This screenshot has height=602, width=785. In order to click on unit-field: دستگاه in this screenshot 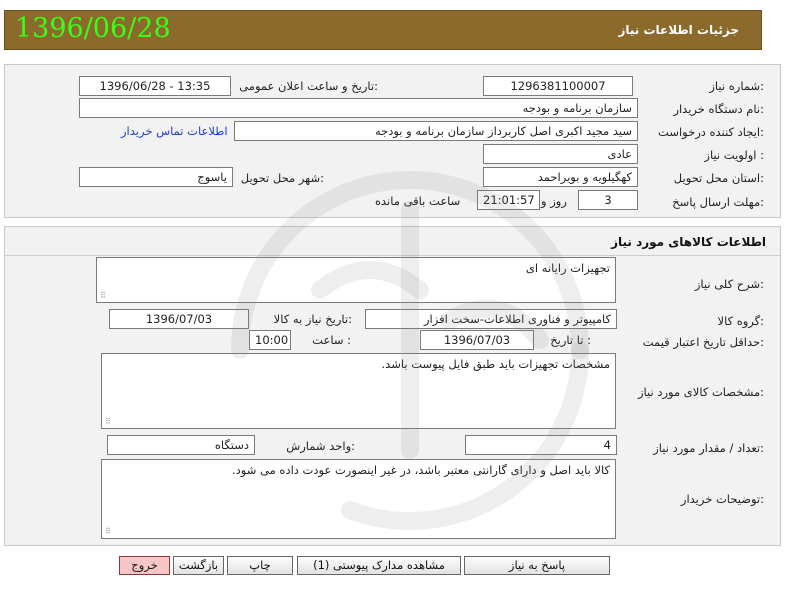, I will do `click(181, 445)`.